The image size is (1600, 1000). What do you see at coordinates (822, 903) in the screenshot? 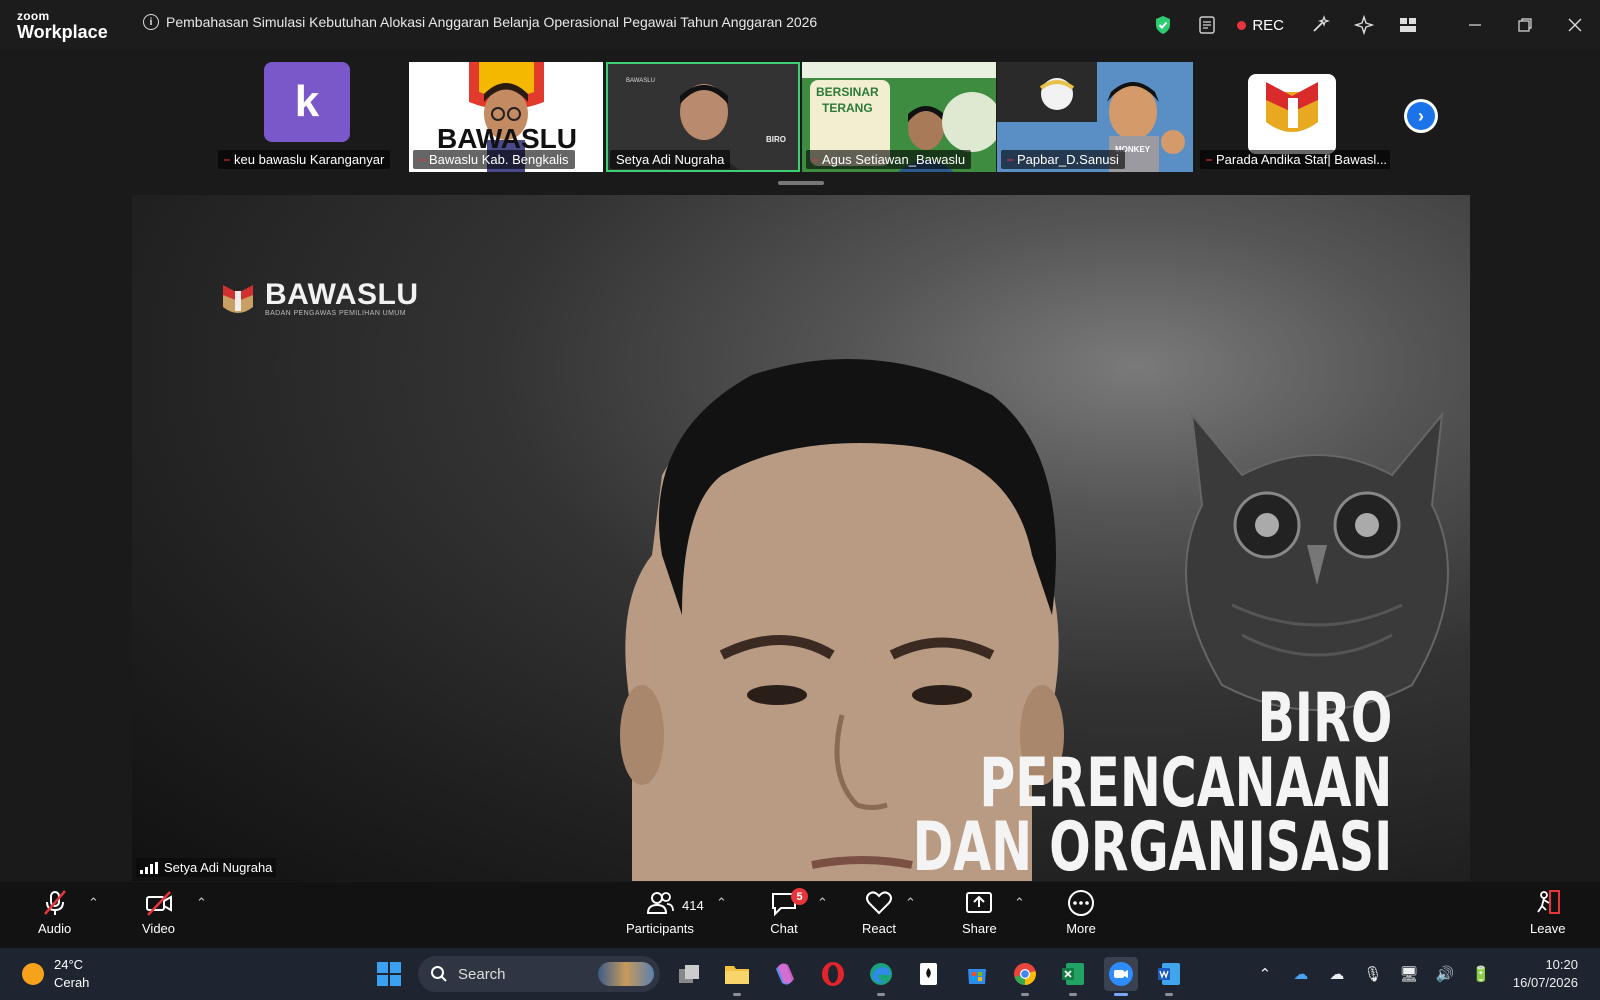
I see `chat-options-caret-icon: ⌃` at bounding box center [822, 903].